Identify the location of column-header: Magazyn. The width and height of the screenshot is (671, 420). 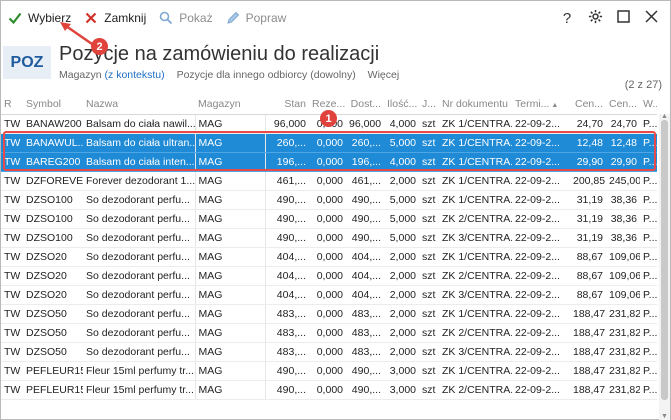
(230, 104).